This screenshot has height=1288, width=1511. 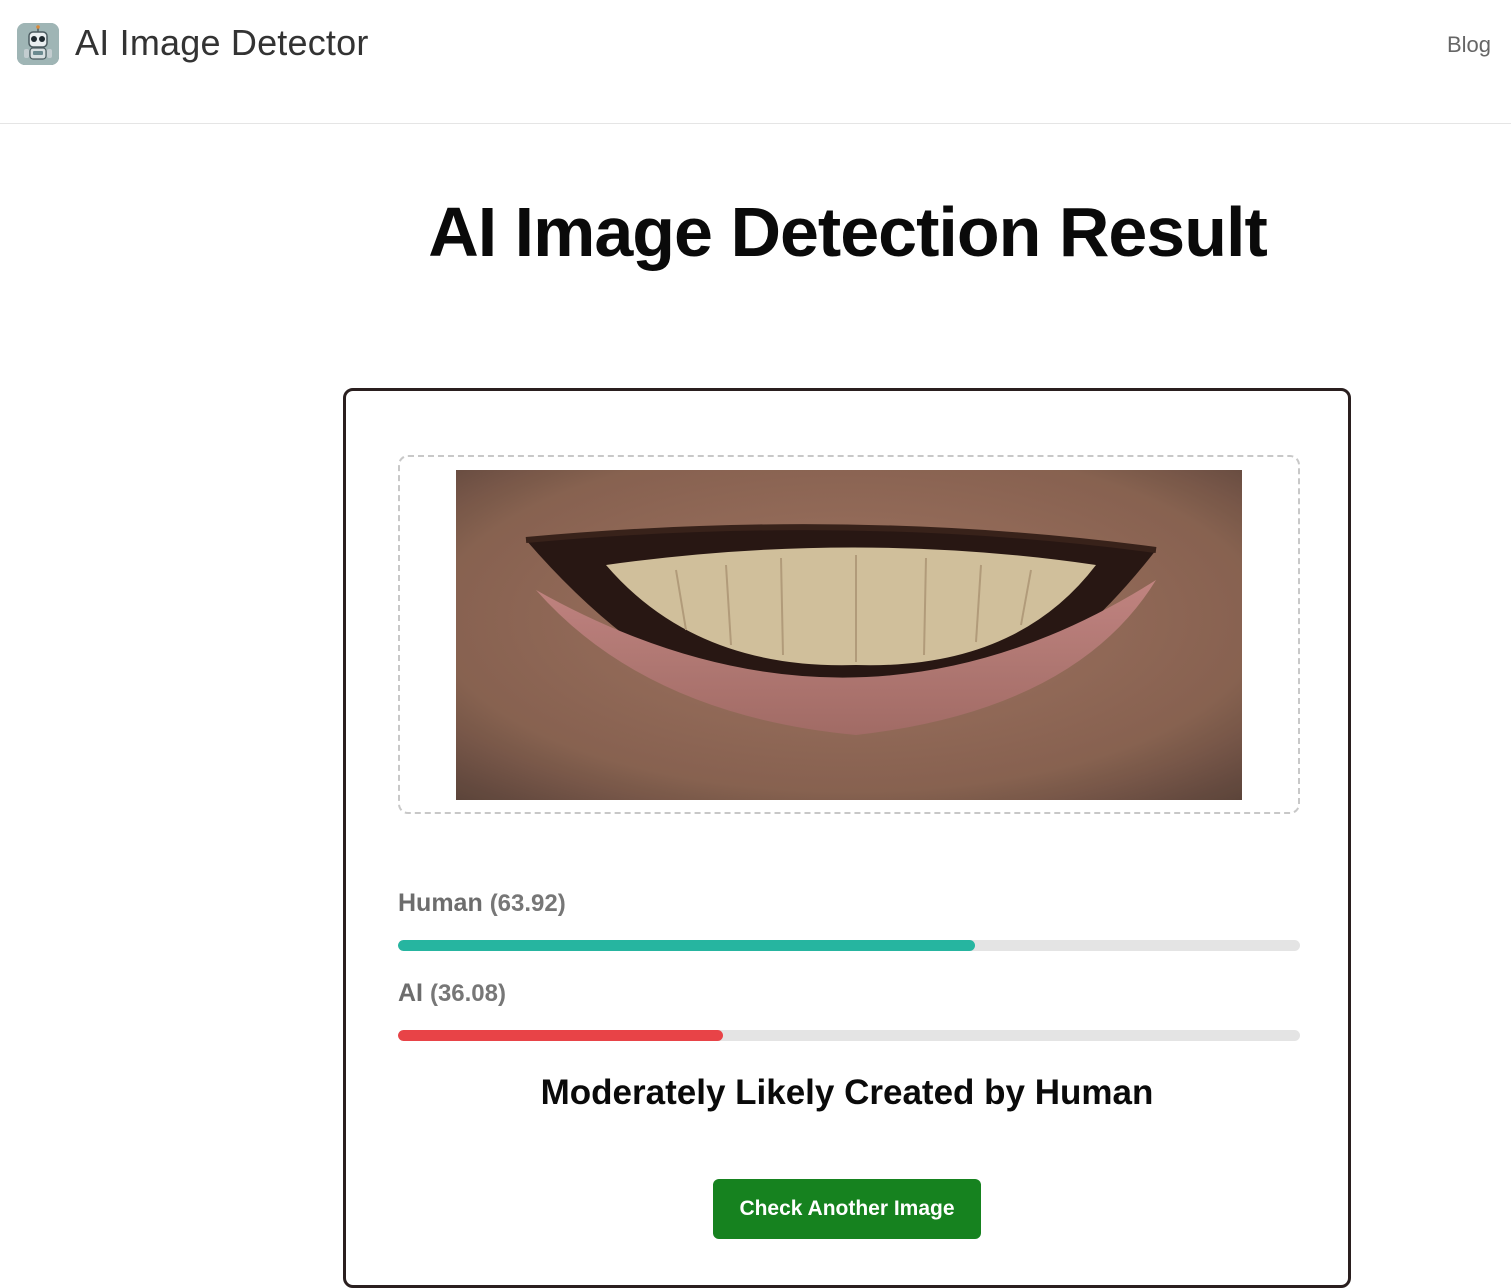 I want to click on robot-icon, so click(x=38, y=44).